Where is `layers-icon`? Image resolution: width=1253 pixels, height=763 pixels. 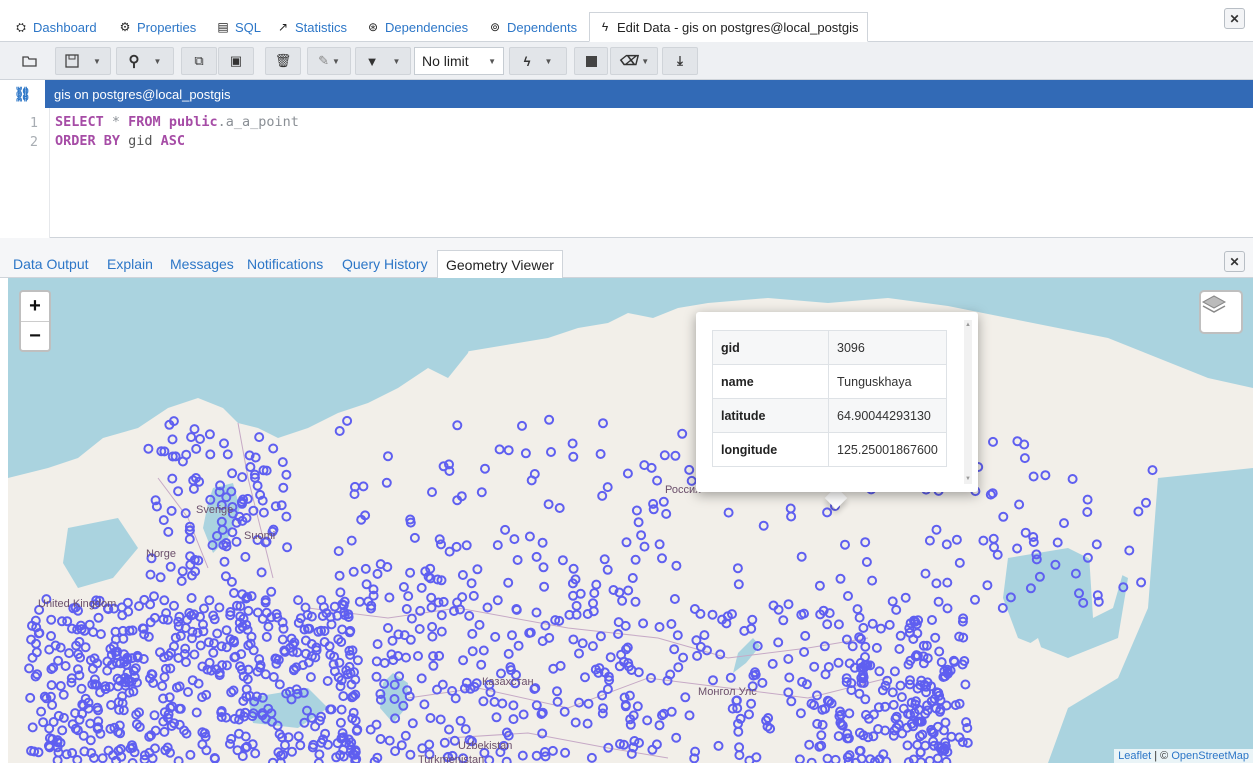
layers-icon is located at coordinates (1214, 304).